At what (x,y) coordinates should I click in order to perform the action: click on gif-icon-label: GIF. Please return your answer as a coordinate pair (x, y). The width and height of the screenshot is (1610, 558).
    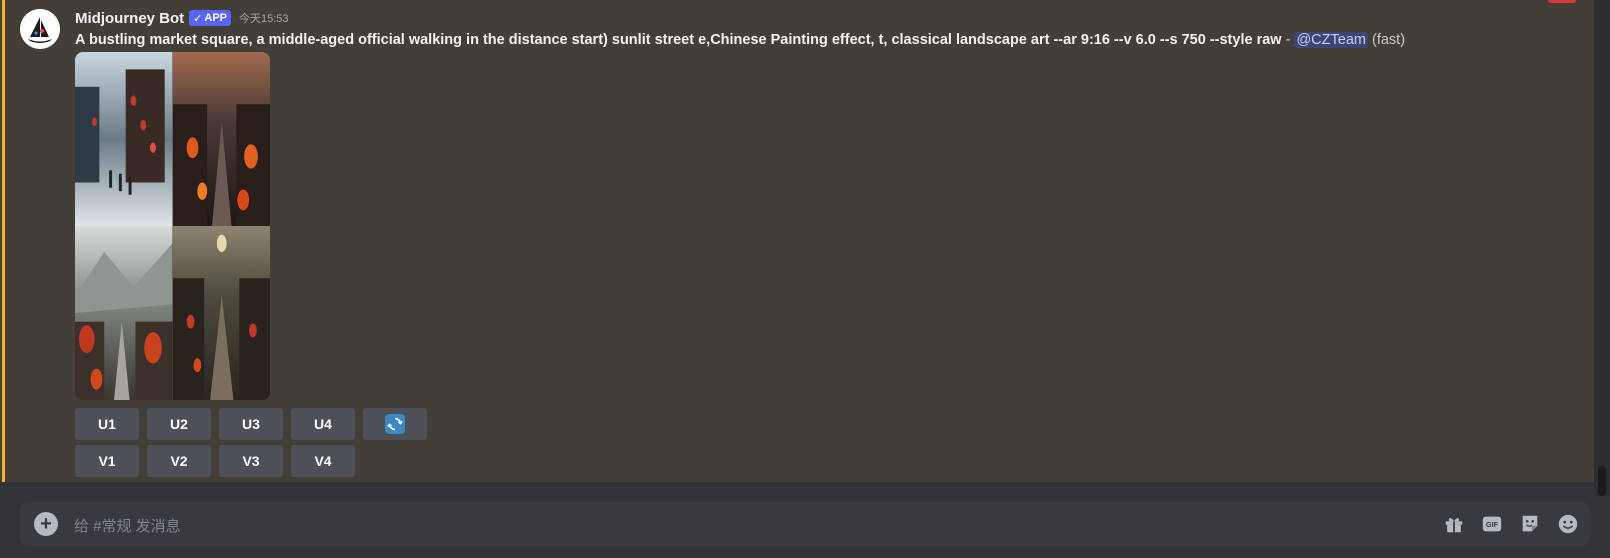
    Looking at the image, I should click on (1492, 524).